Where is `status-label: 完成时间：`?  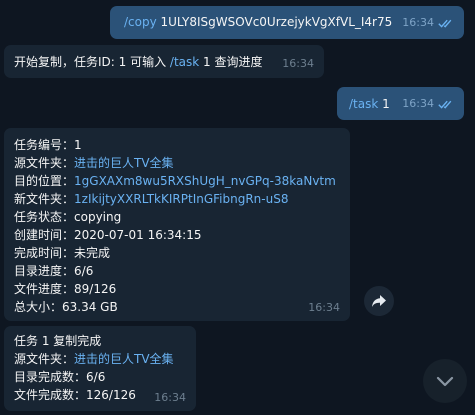
status-label: 完成时间： is located at coordinates (44, 253).